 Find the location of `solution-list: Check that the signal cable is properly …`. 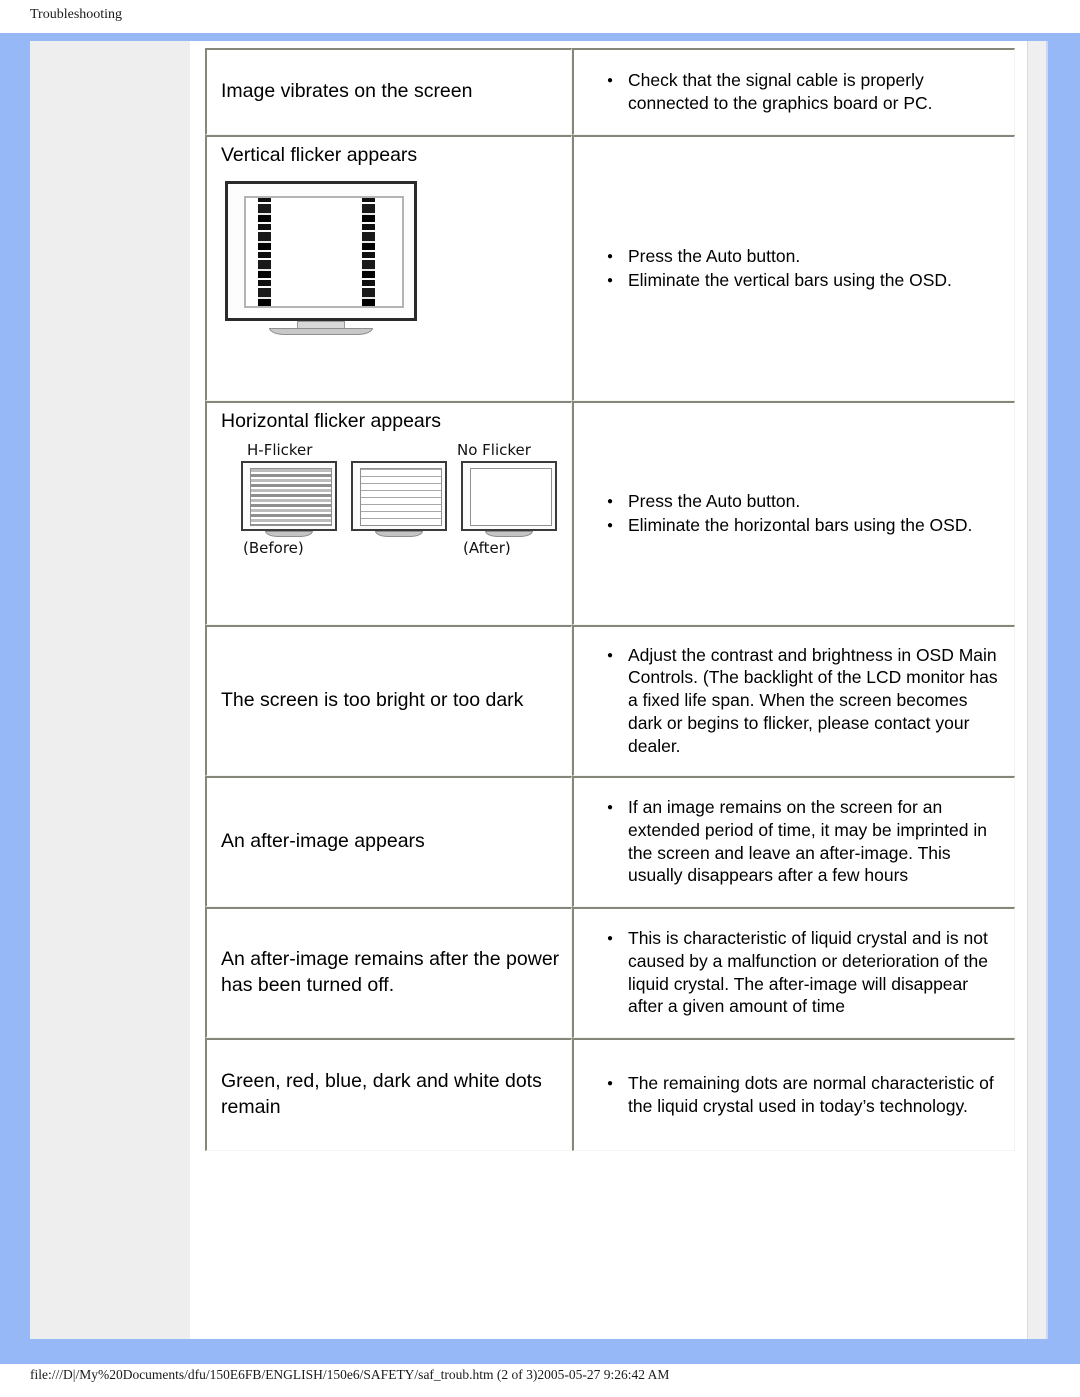

solution-list: Check that the signal cable is properly … is located at coordinates (794, 92).